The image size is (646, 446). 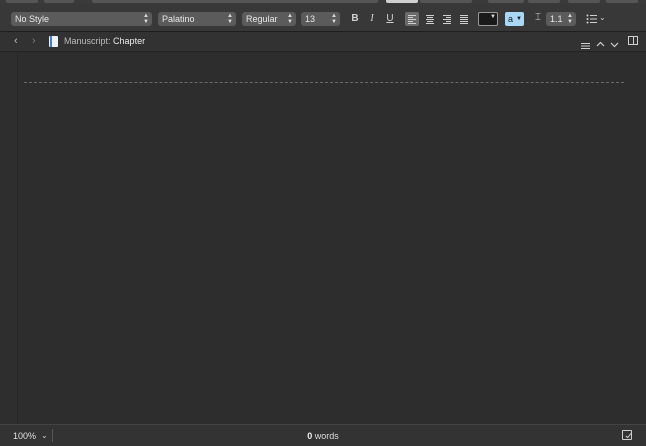 What do you see at coordinates (320, 19) in the screenshot?
I see `size-select: 13 ▲ ▼` at bounding box center [320, 19].